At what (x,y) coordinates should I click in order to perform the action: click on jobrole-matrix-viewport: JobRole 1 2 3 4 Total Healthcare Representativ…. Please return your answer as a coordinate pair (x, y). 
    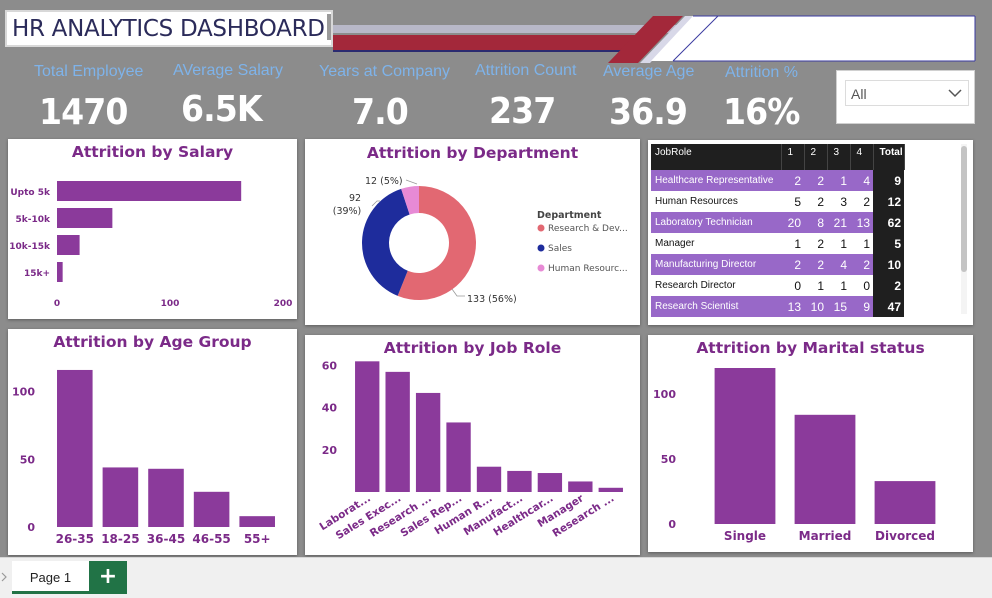
    Looking at the image, I should click on (802, 234).